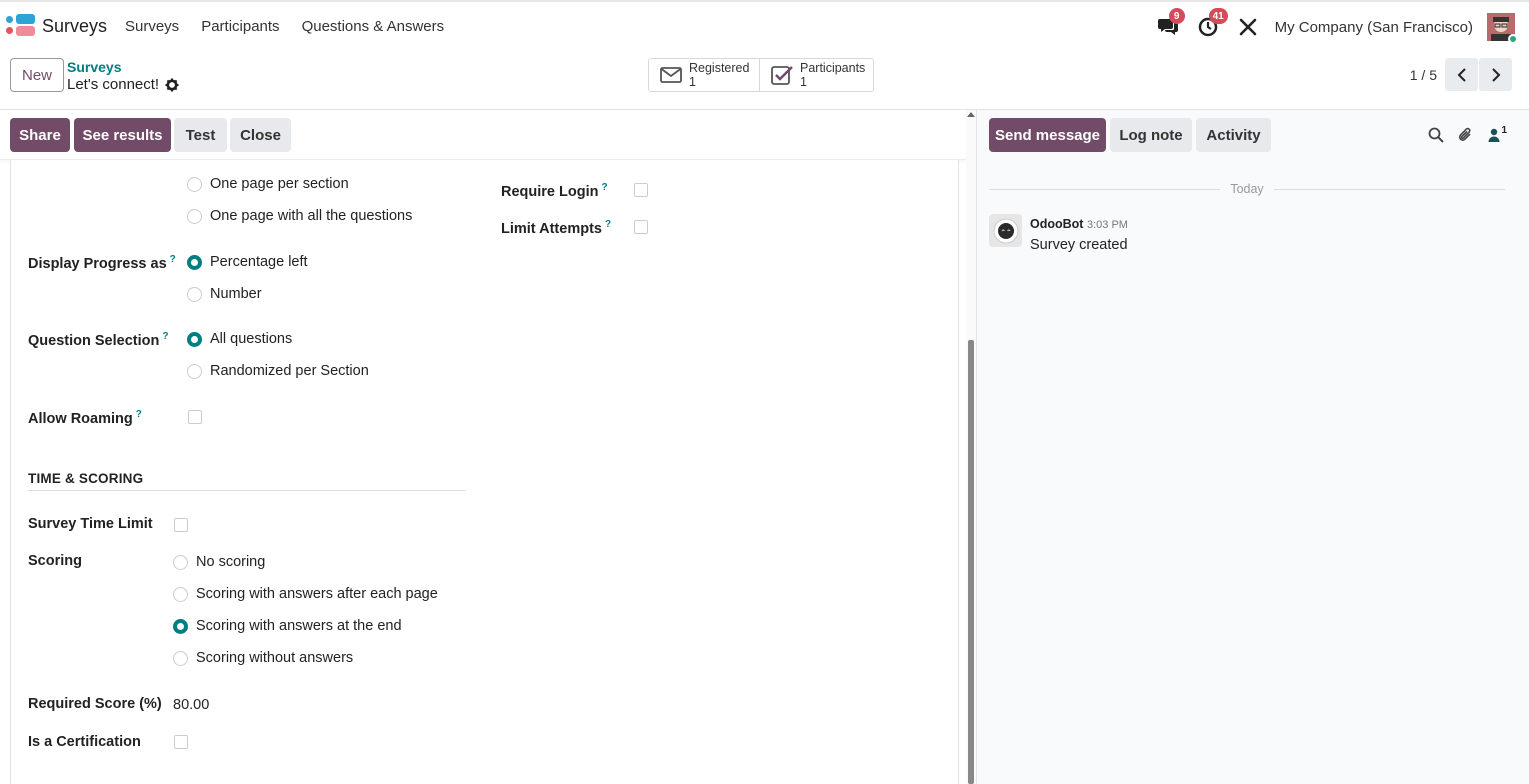  What do you see at coordinates (556, 228) in the screenshot?
I see `limit-attempts-label: Limit Attempts?` at bounding box center [556, 228].